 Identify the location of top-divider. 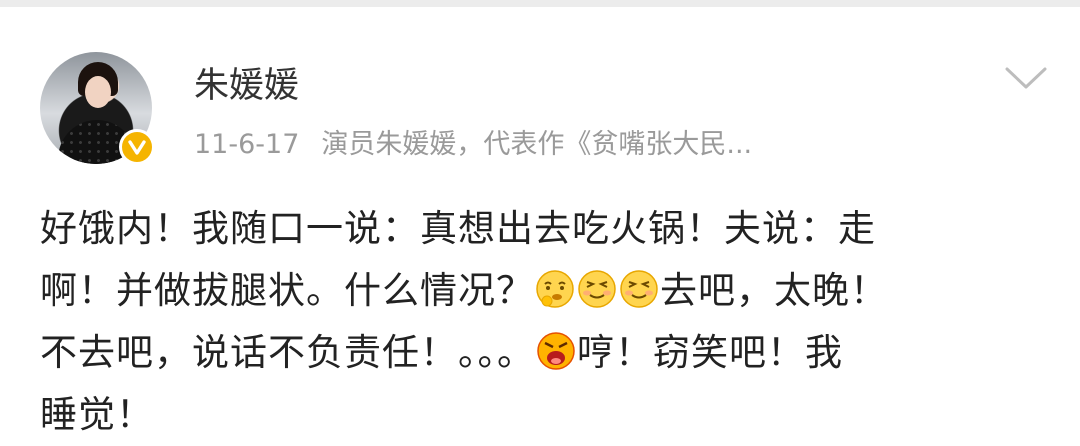
(540, 3).